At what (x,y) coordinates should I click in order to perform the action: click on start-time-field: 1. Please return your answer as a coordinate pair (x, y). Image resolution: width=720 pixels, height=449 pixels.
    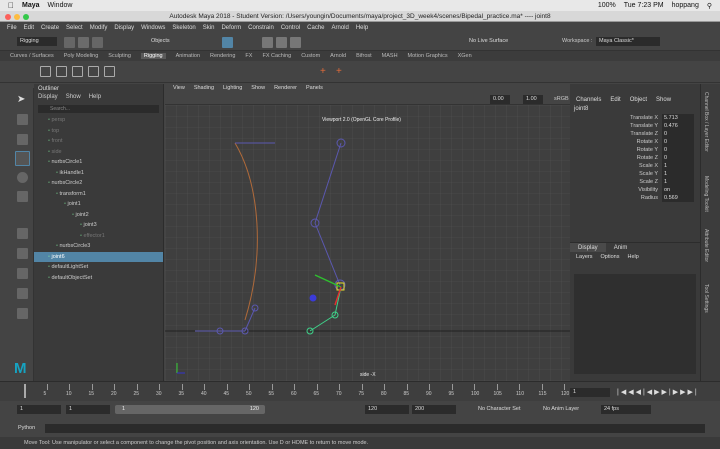
    Looking at the image, I should click on (39, 409).